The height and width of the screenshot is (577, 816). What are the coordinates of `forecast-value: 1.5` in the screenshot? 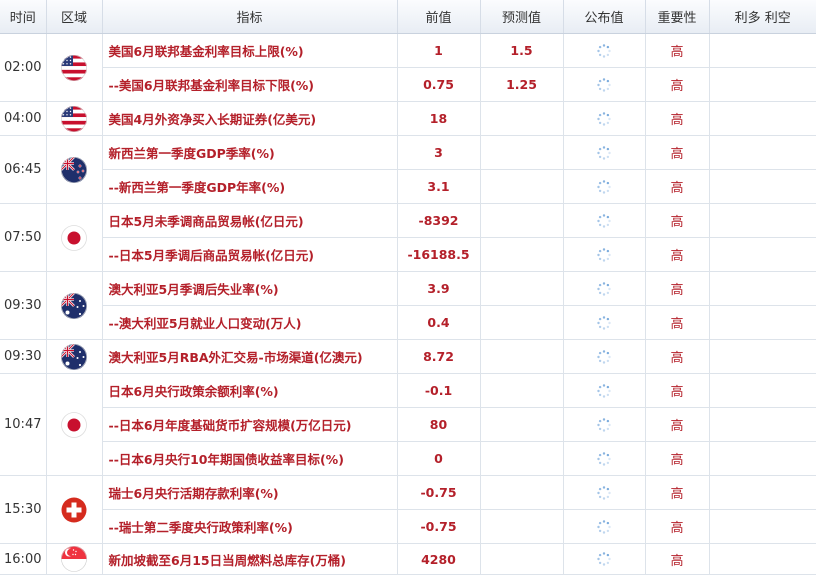 It's located at (522, 50).